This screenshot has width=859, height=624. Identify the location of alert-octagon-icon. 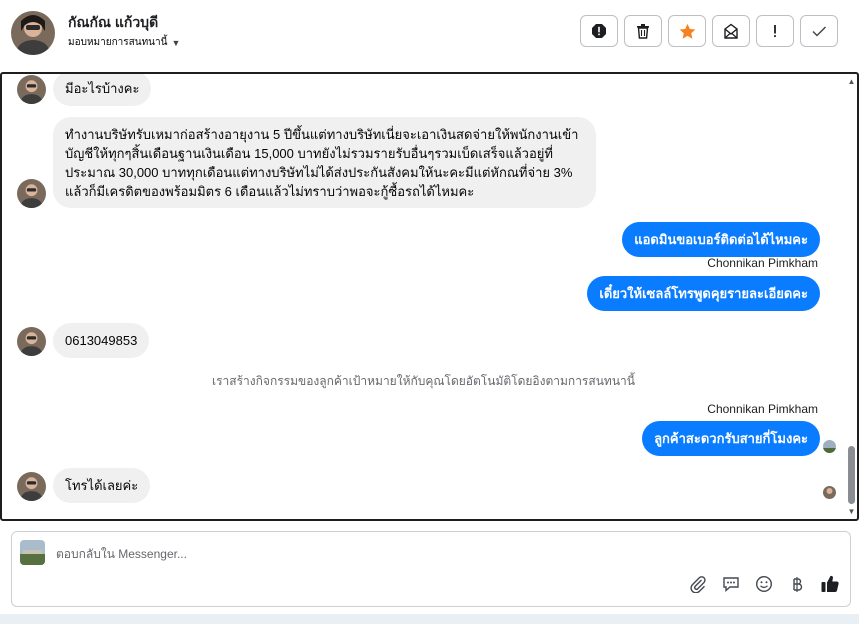
(599, 31).